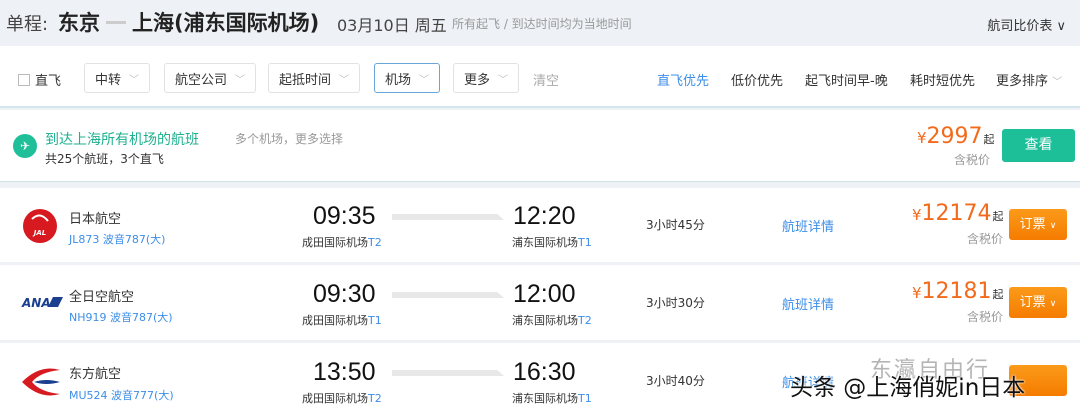  Describe the element at coordinates (1038, 145) in the screenshot. I see `view-button: 查看` at that location.